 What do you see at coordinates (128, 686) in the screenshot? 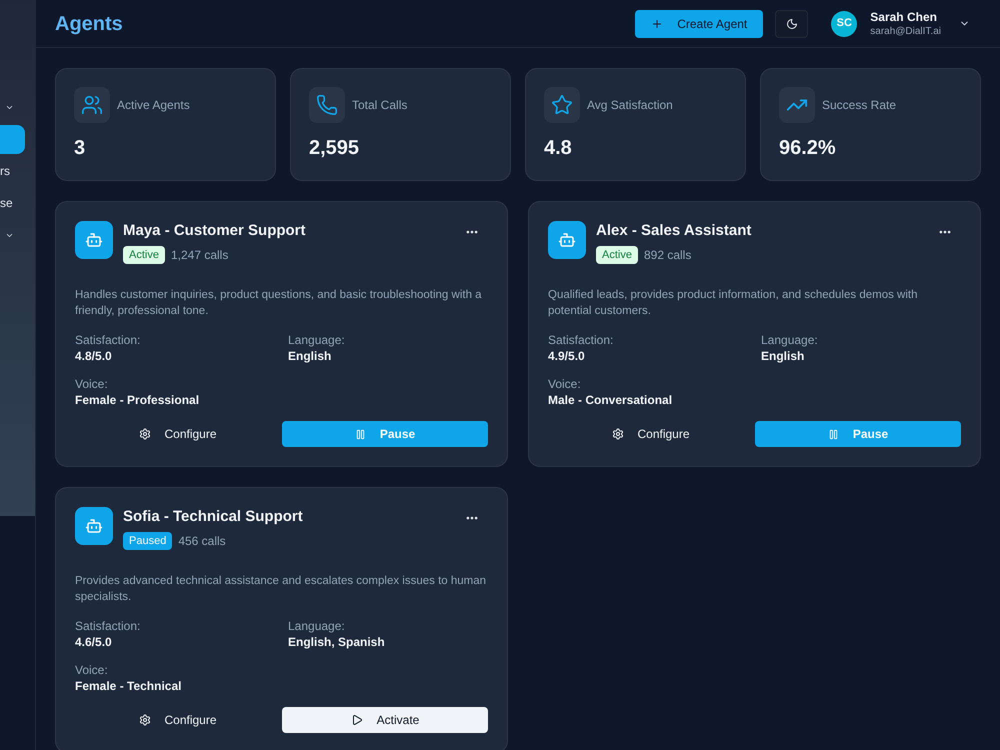
I see `detail-value: Female - Technical` at bounding box center [128, 686].